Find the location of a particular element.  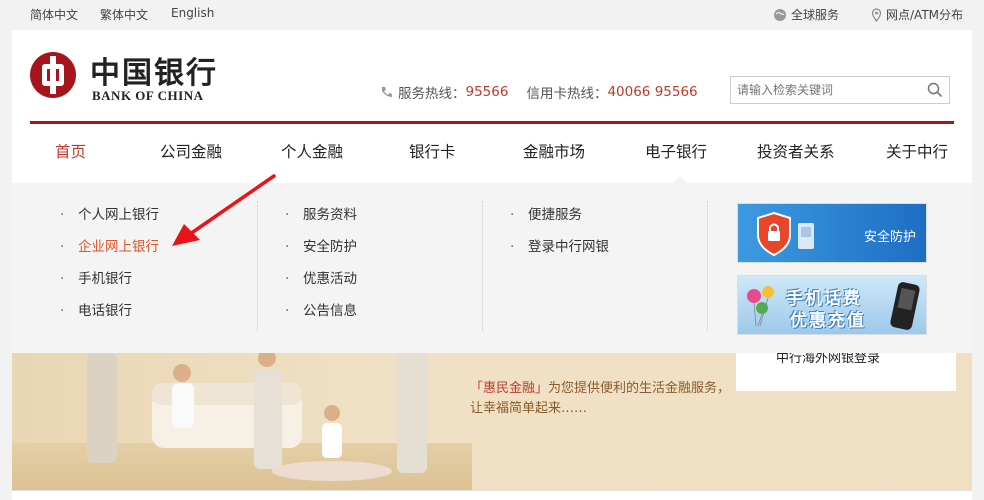

hero-slogan-highlight: 「惠民金融」 is located at coordinates (509, 388).